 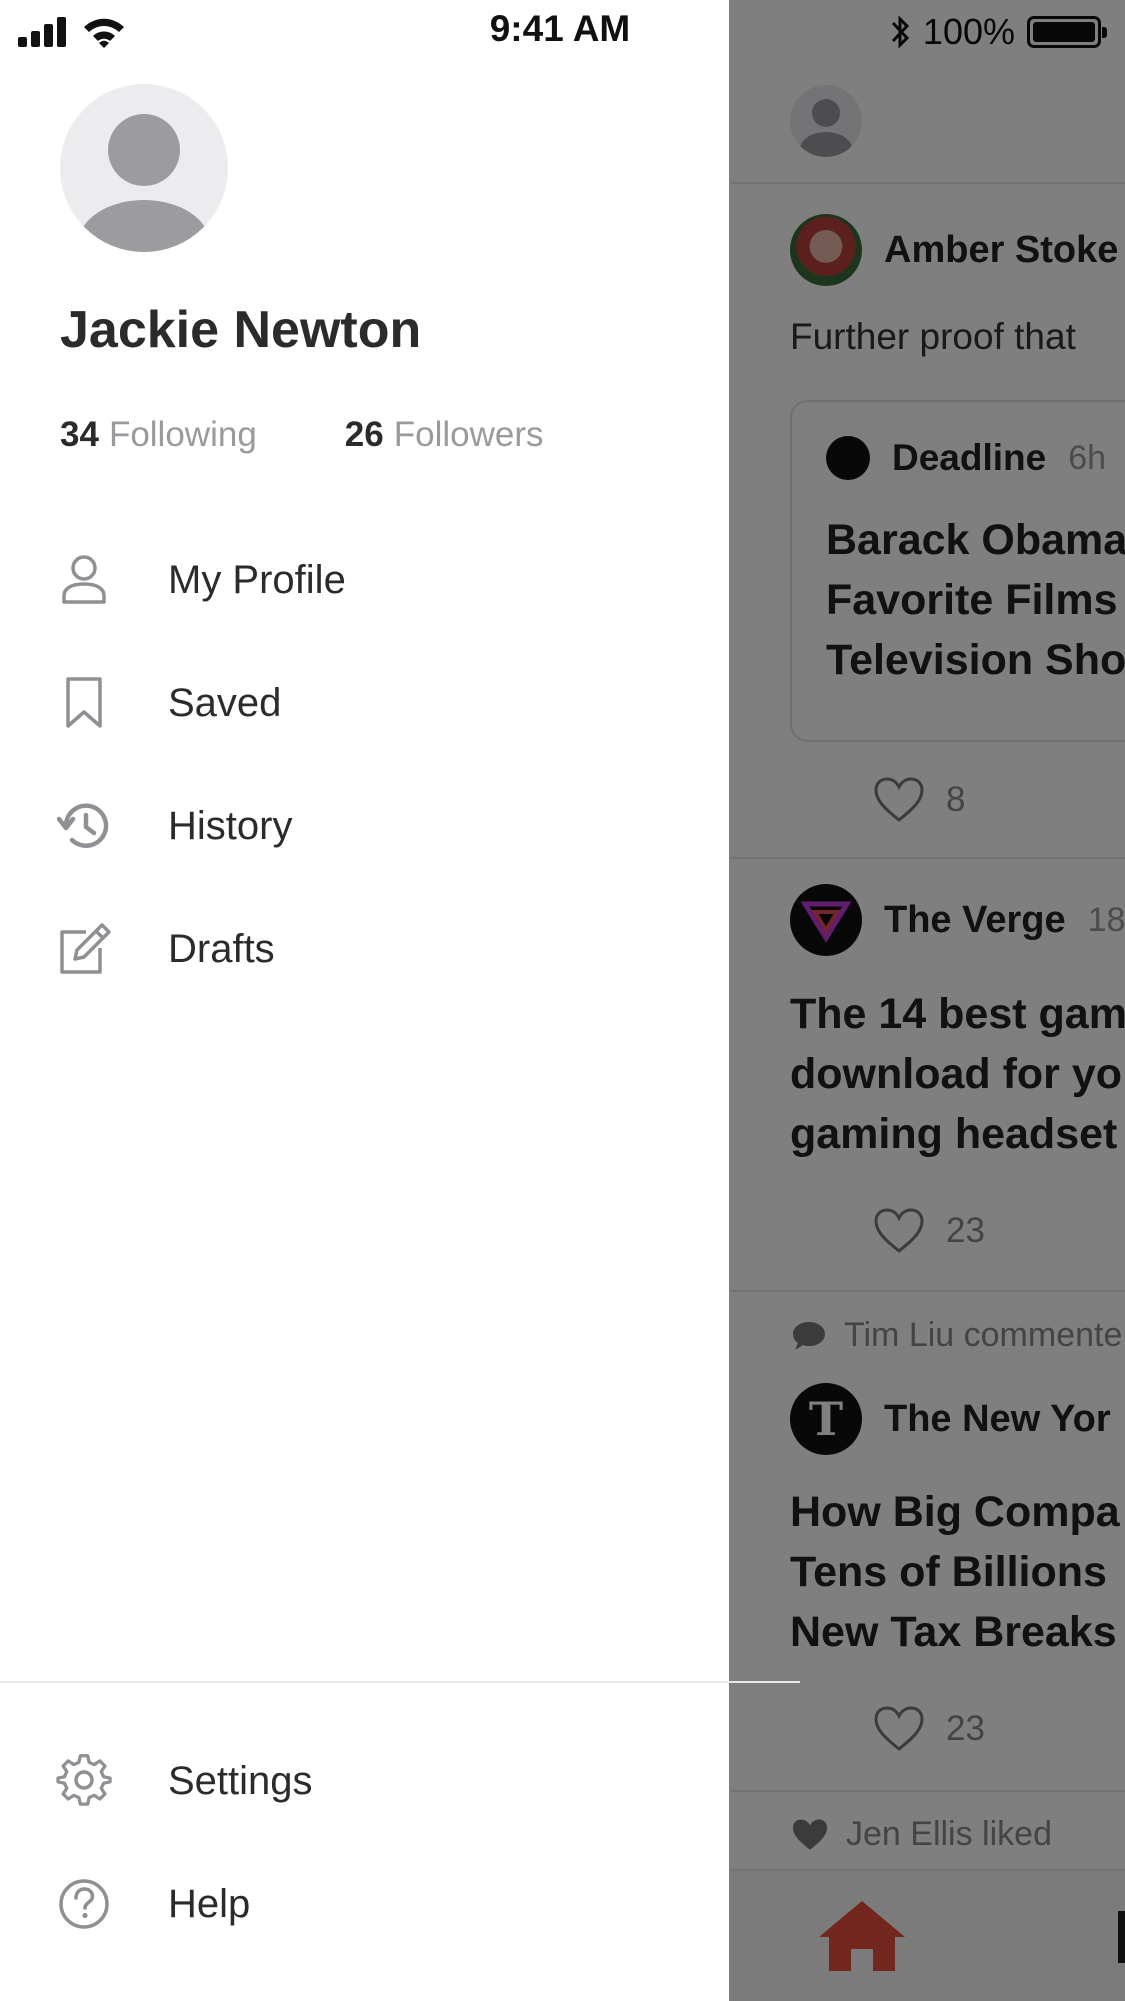 I want to click on followers-label: Followers, so click(x=468, y=434).